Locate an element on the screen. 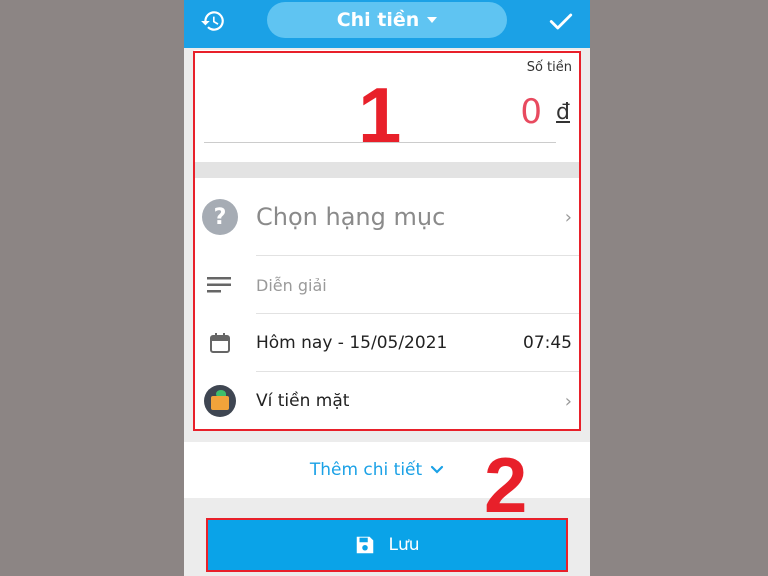 The image size is (768, 576). save-label: Lưu is located at coordinates (404, 545).